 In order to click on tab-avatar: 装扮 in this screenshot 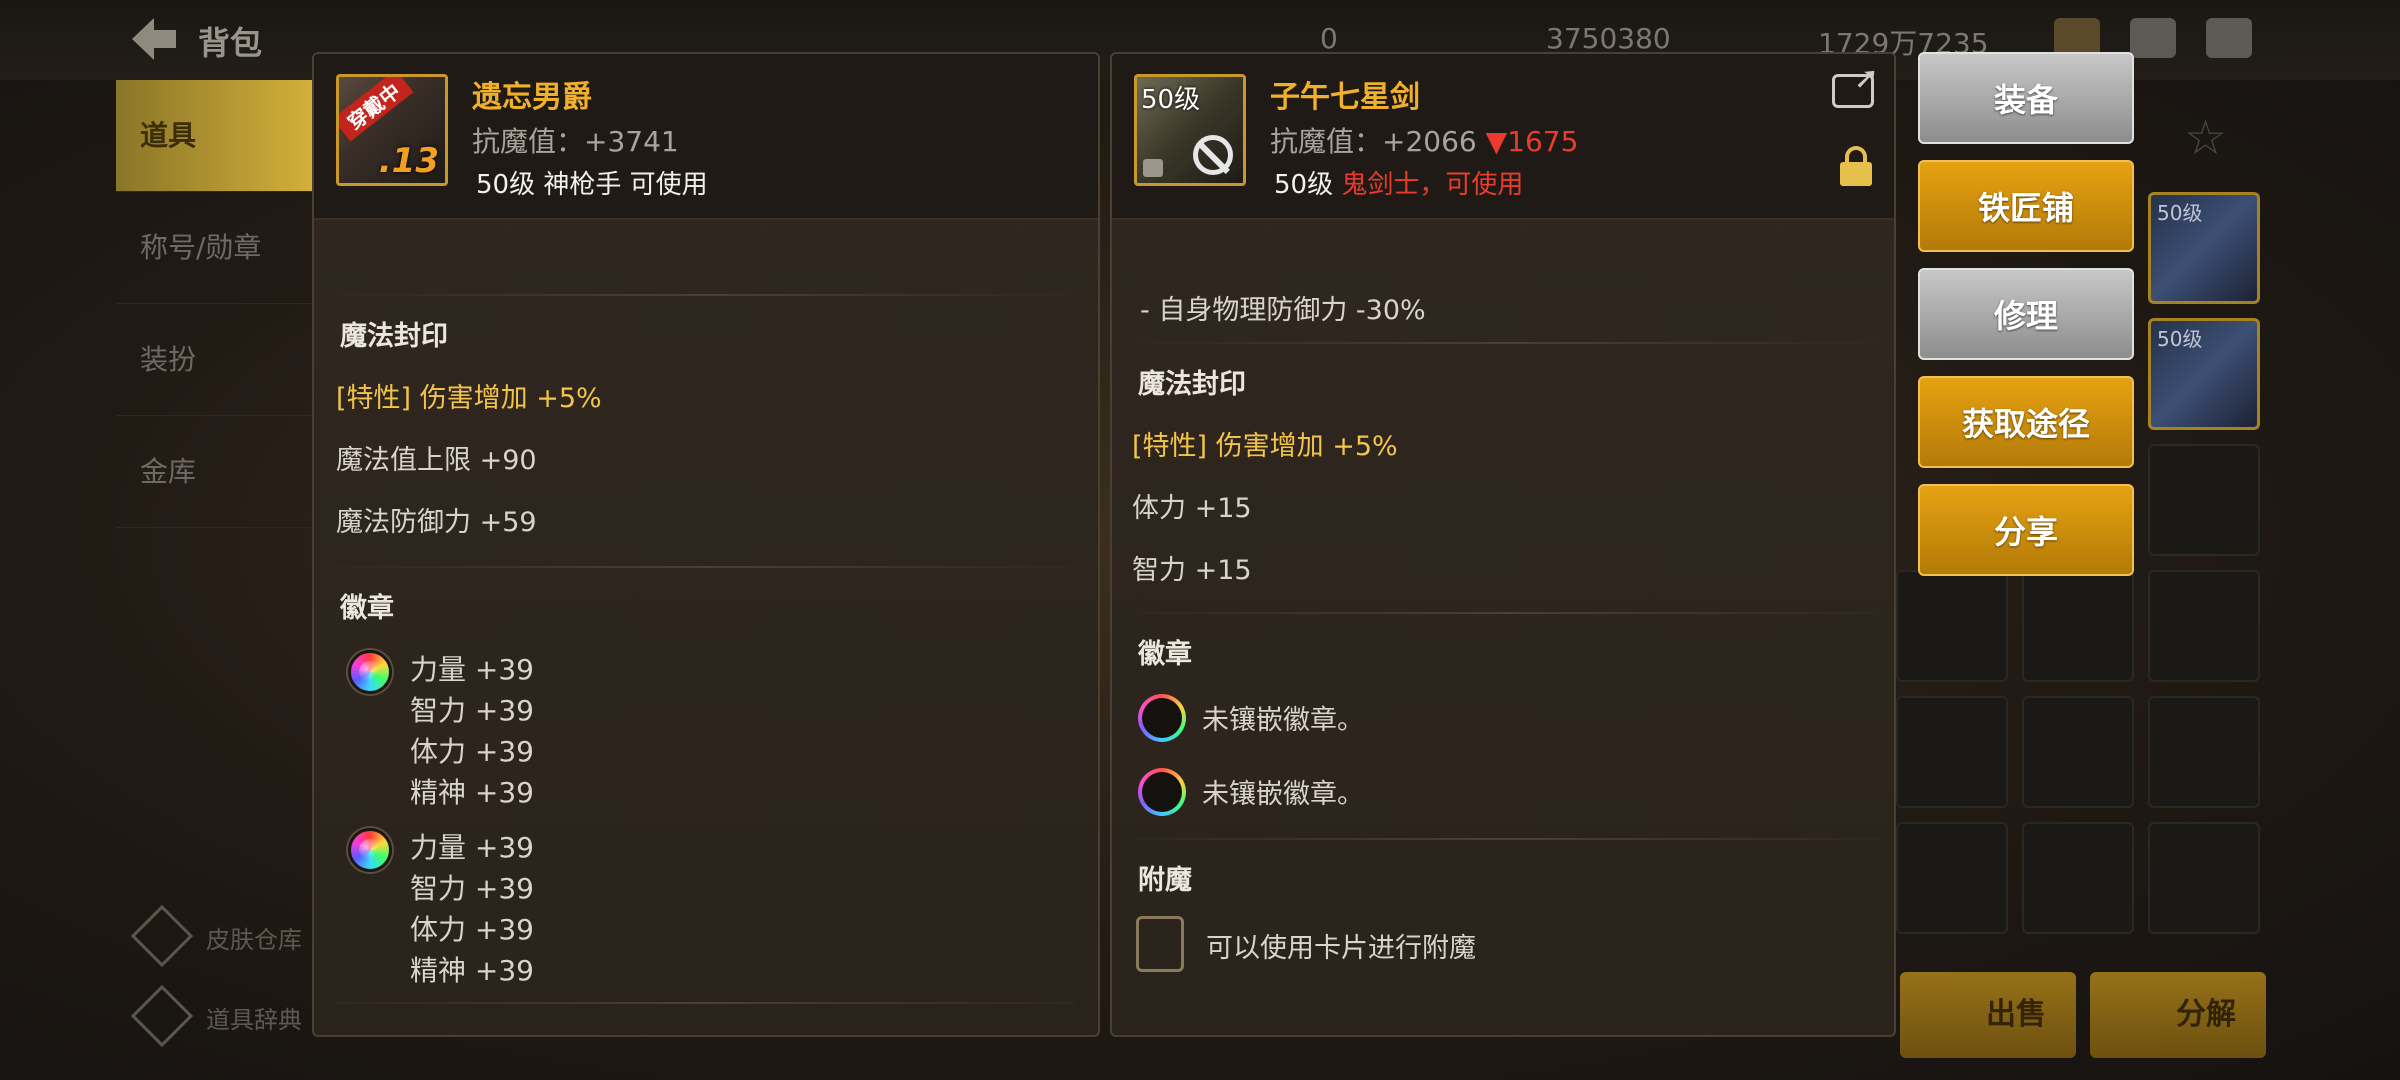, I will do `click(216, 360)`.